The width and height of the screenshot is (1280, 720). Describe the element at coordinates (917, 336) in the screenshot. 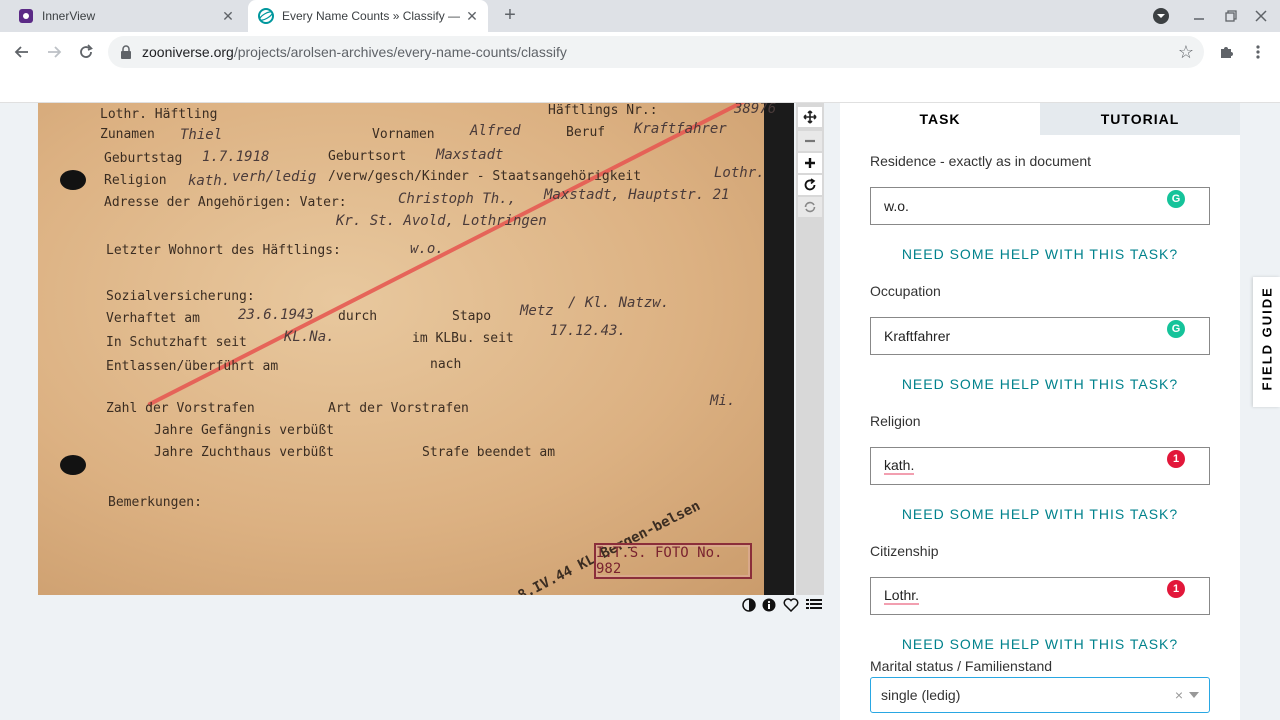

I see `occupation-value: Kraftfahrer` at that location.